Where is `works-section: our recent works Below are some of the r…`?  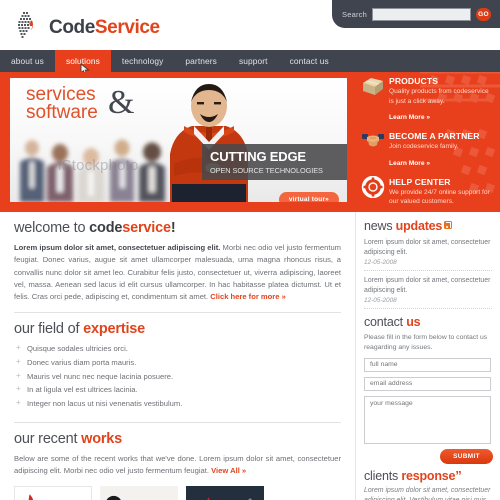
works-section: our recent works Below are some of the r… is located at coordinates (177, 461).